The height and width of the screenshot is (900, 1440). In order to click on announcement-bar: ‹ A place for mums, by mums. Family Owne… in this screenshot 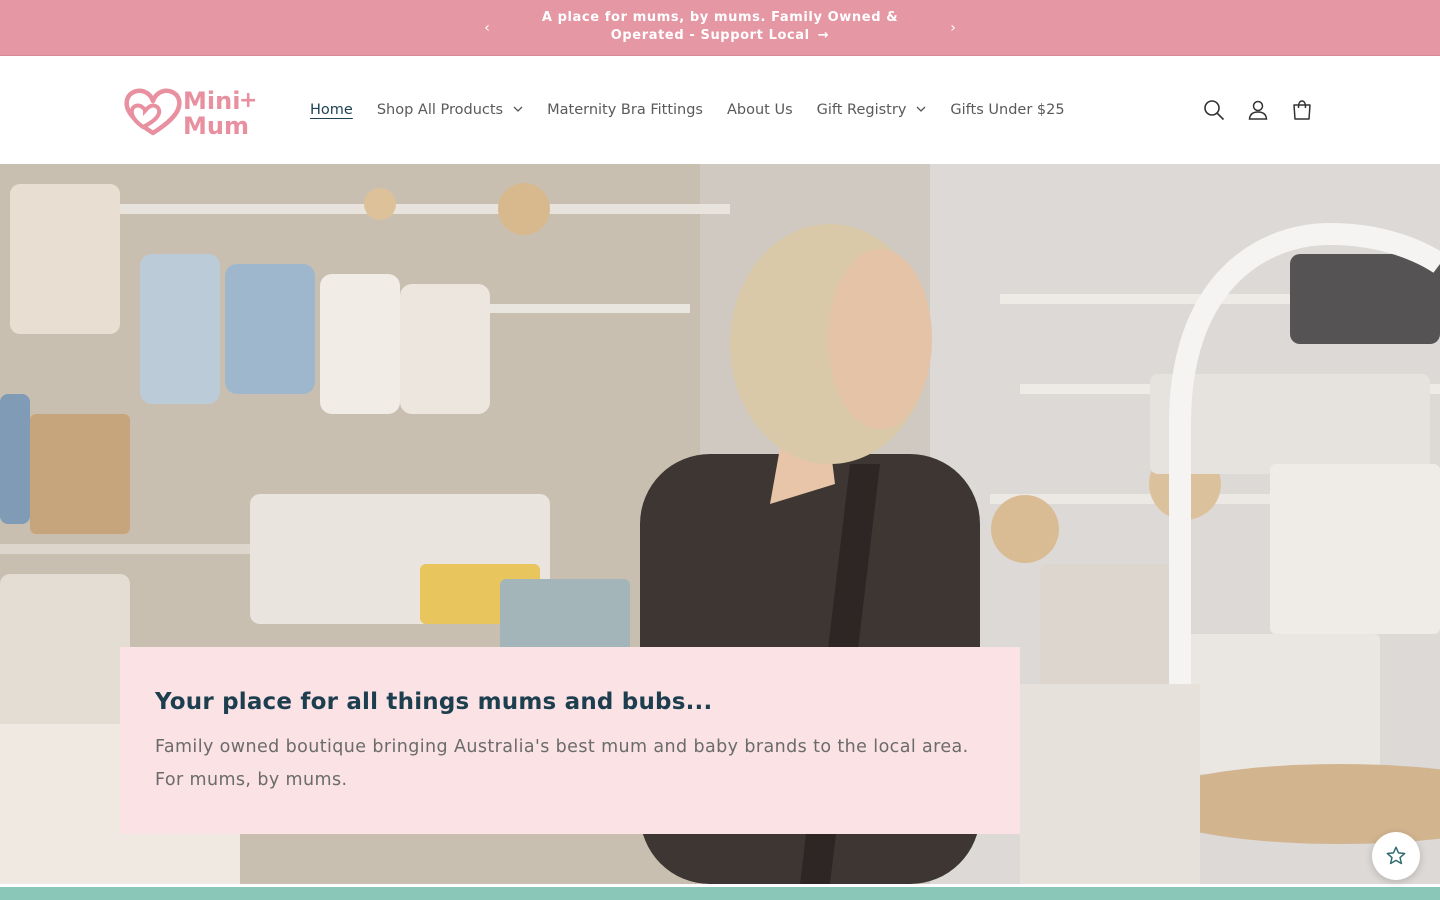, I will do `click(720, 28)`.